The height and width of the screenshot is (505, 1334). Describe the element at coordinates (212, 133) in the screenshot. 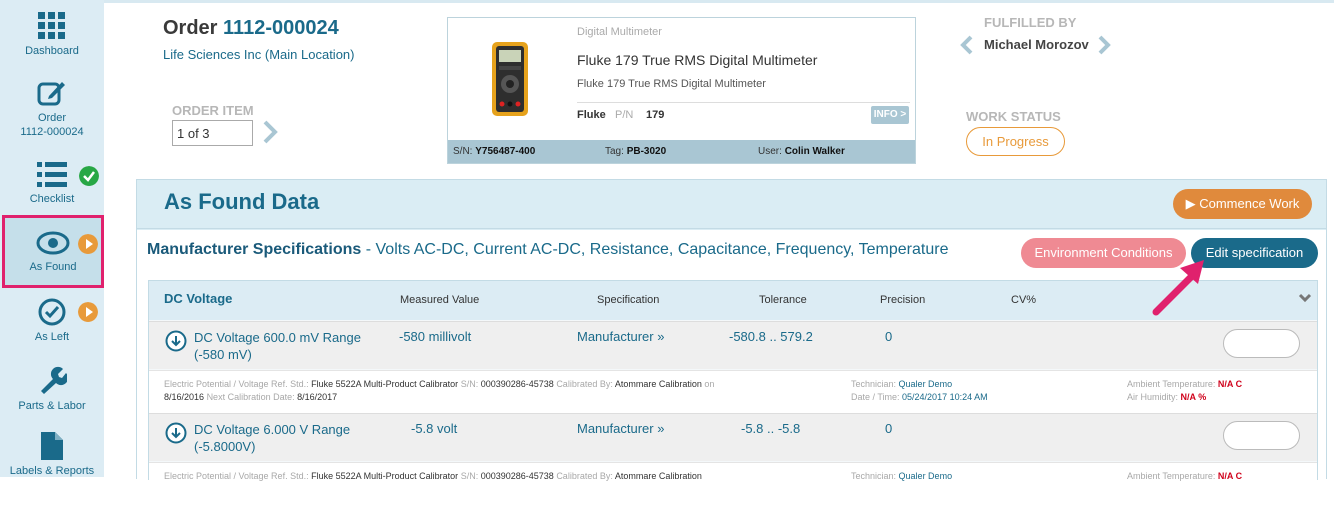

I see `order-item-input` at that location.